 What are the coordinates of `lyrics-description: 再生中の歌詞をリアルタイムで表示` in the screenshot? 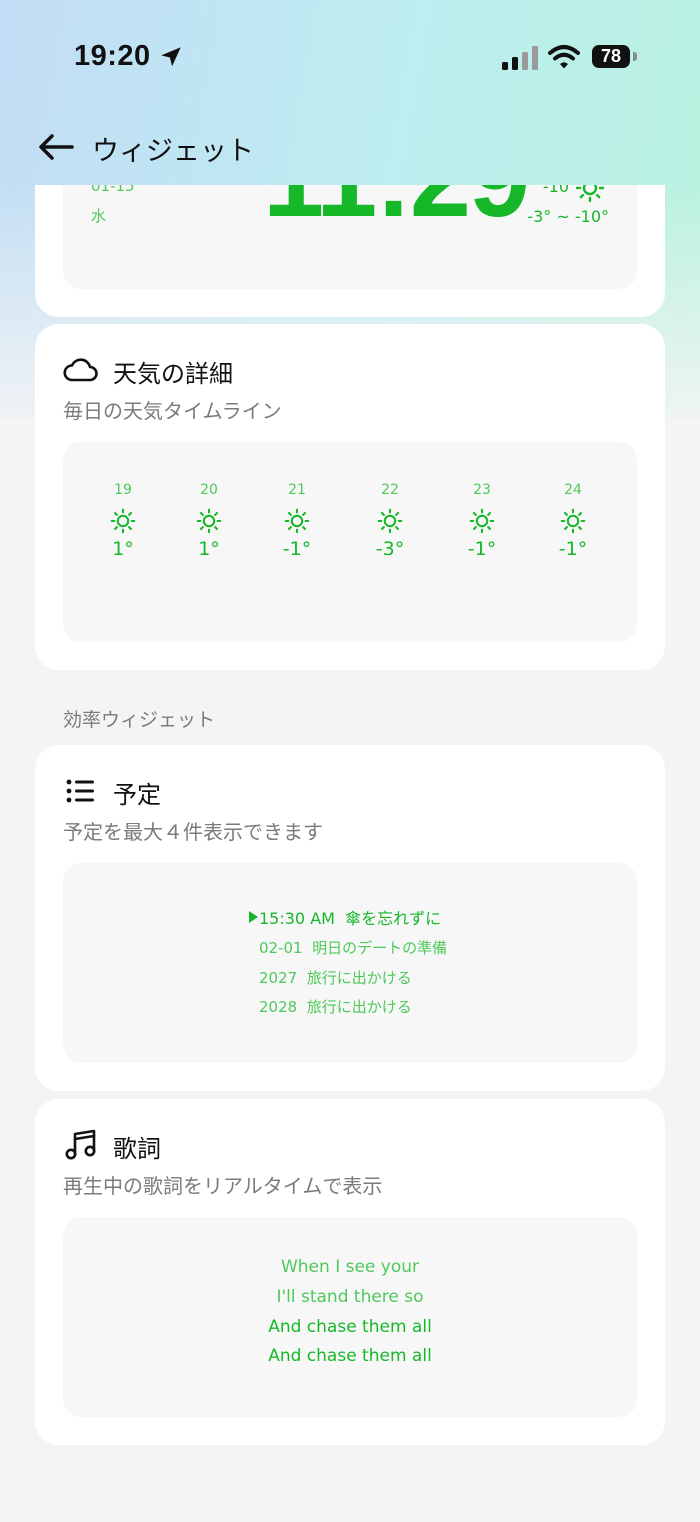 It's located at (223, 1186).